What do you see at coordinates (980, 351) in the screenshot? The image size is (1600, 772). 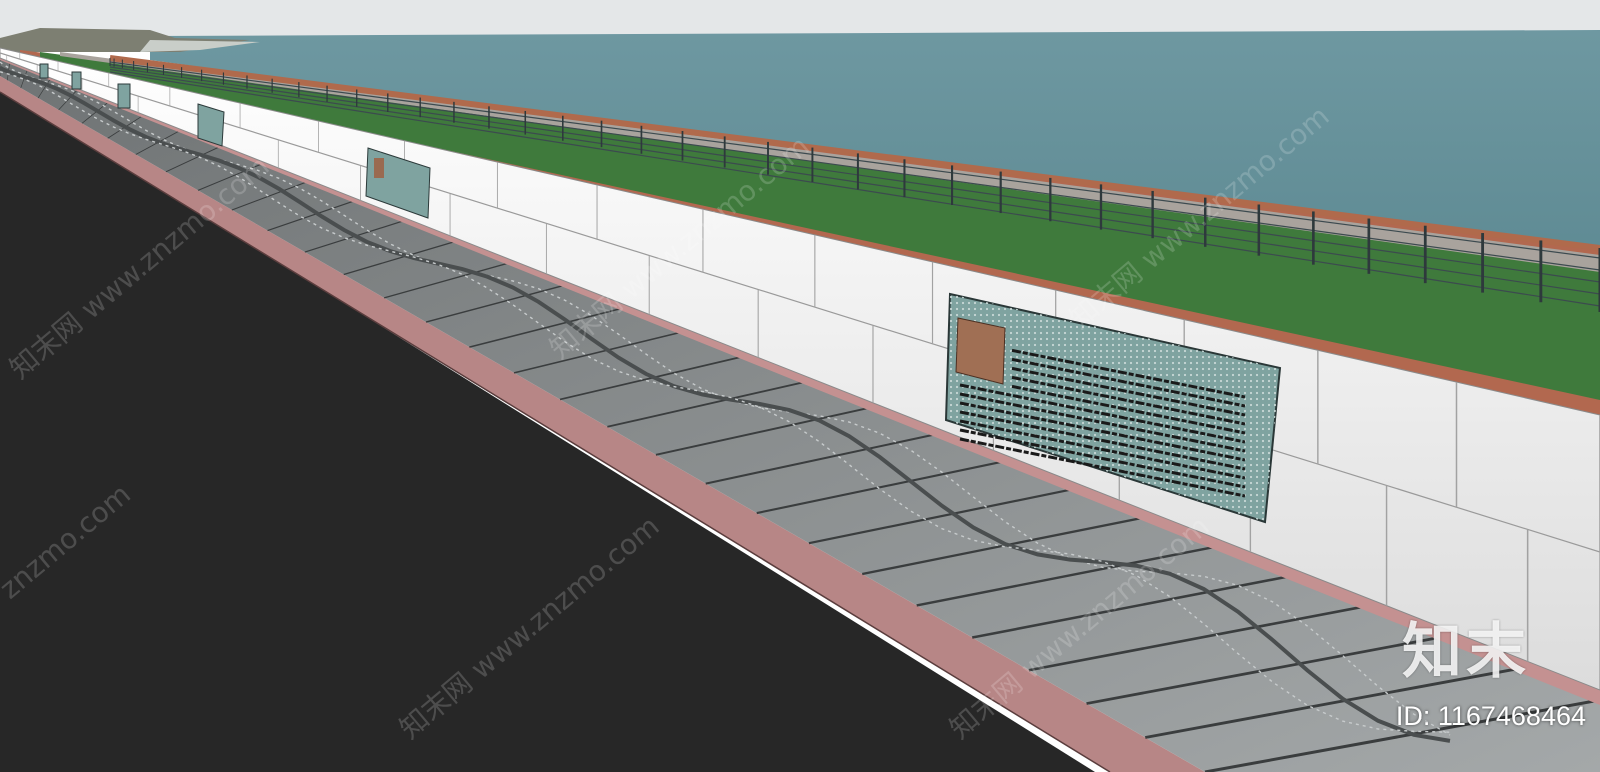 I see `sign-photo` at bounding box center [980, 351].